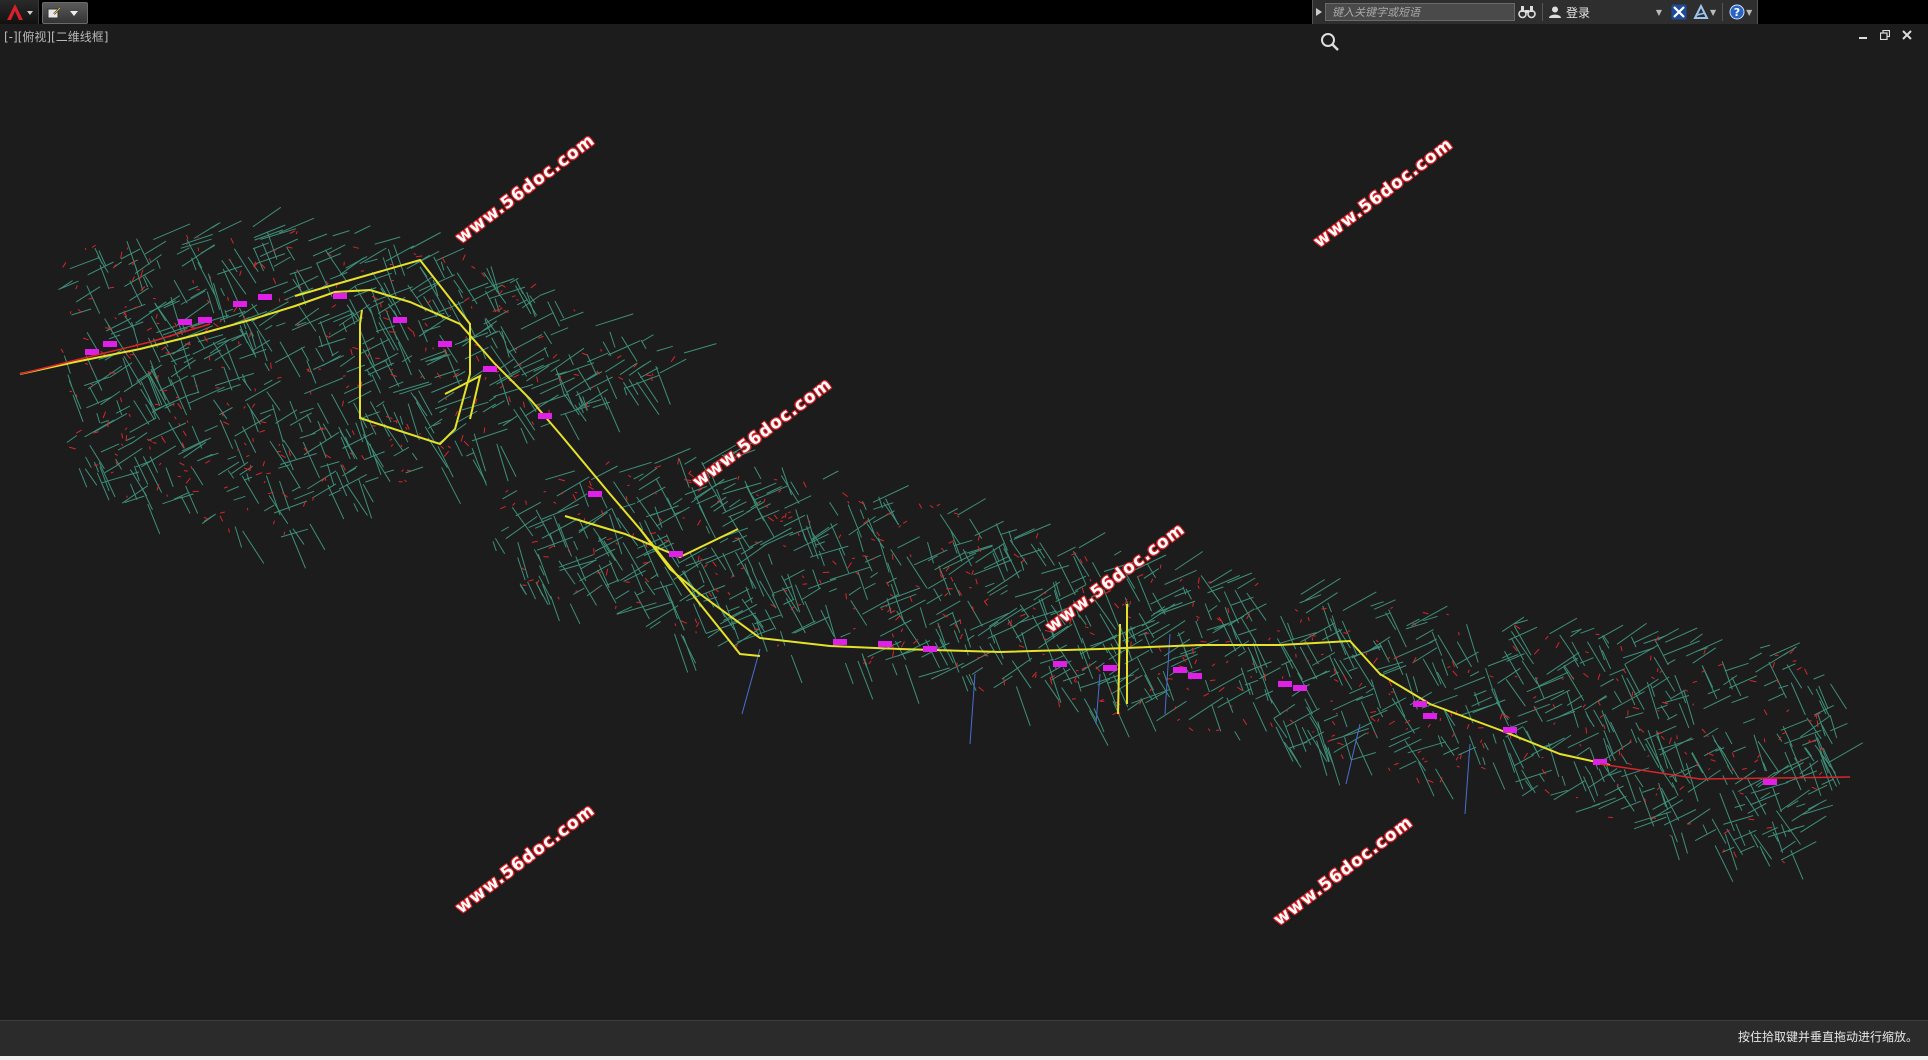 The height and width of the screenshot is (1060, 1928). I want to click on sign-in-button: 登录 ▼, so click(1607, 12).